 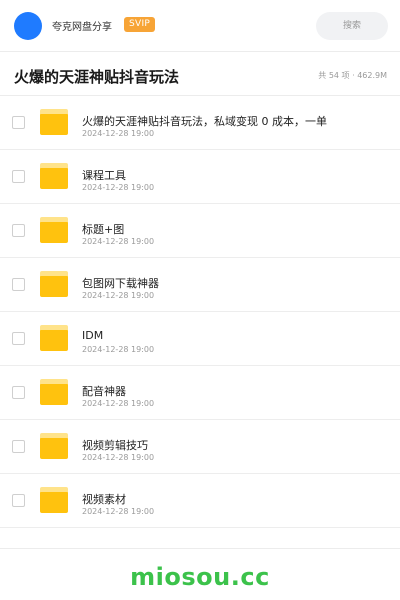 What do you see at coordinates (200, 285) in the screenshot?
I see `list-item: 包图网下载神器 2024-12-28 19:00` at bounding box center [200, 285].